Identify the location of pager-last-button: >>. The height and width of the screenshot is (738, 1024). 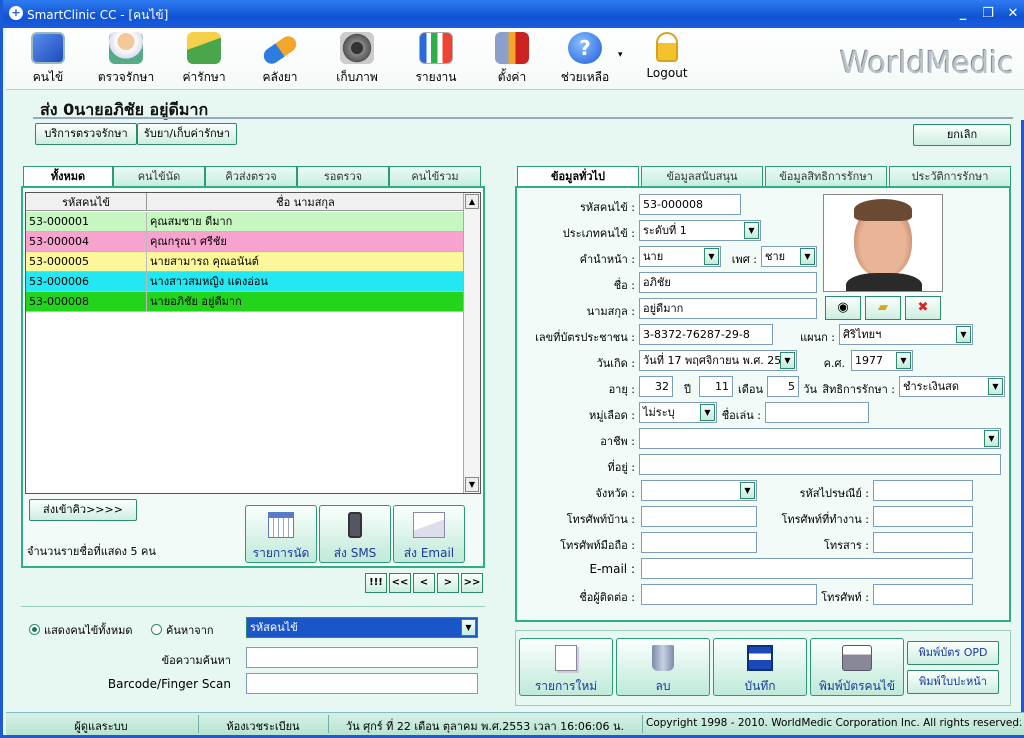
(472, 583).